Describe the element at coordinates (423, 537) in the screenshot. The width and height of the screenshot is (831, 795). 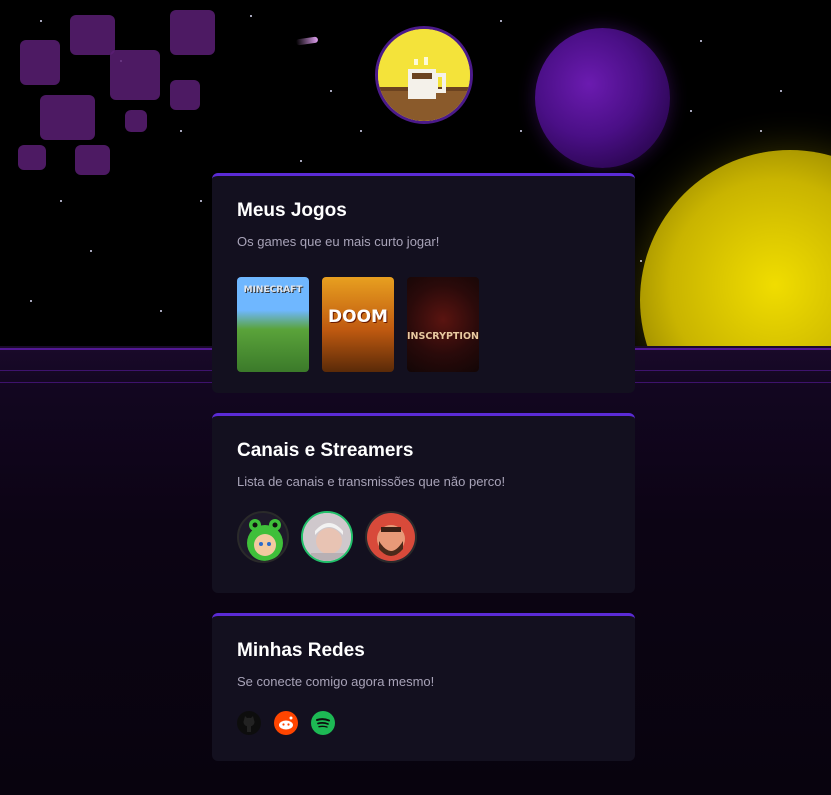
I see `streamers-list` at that location.